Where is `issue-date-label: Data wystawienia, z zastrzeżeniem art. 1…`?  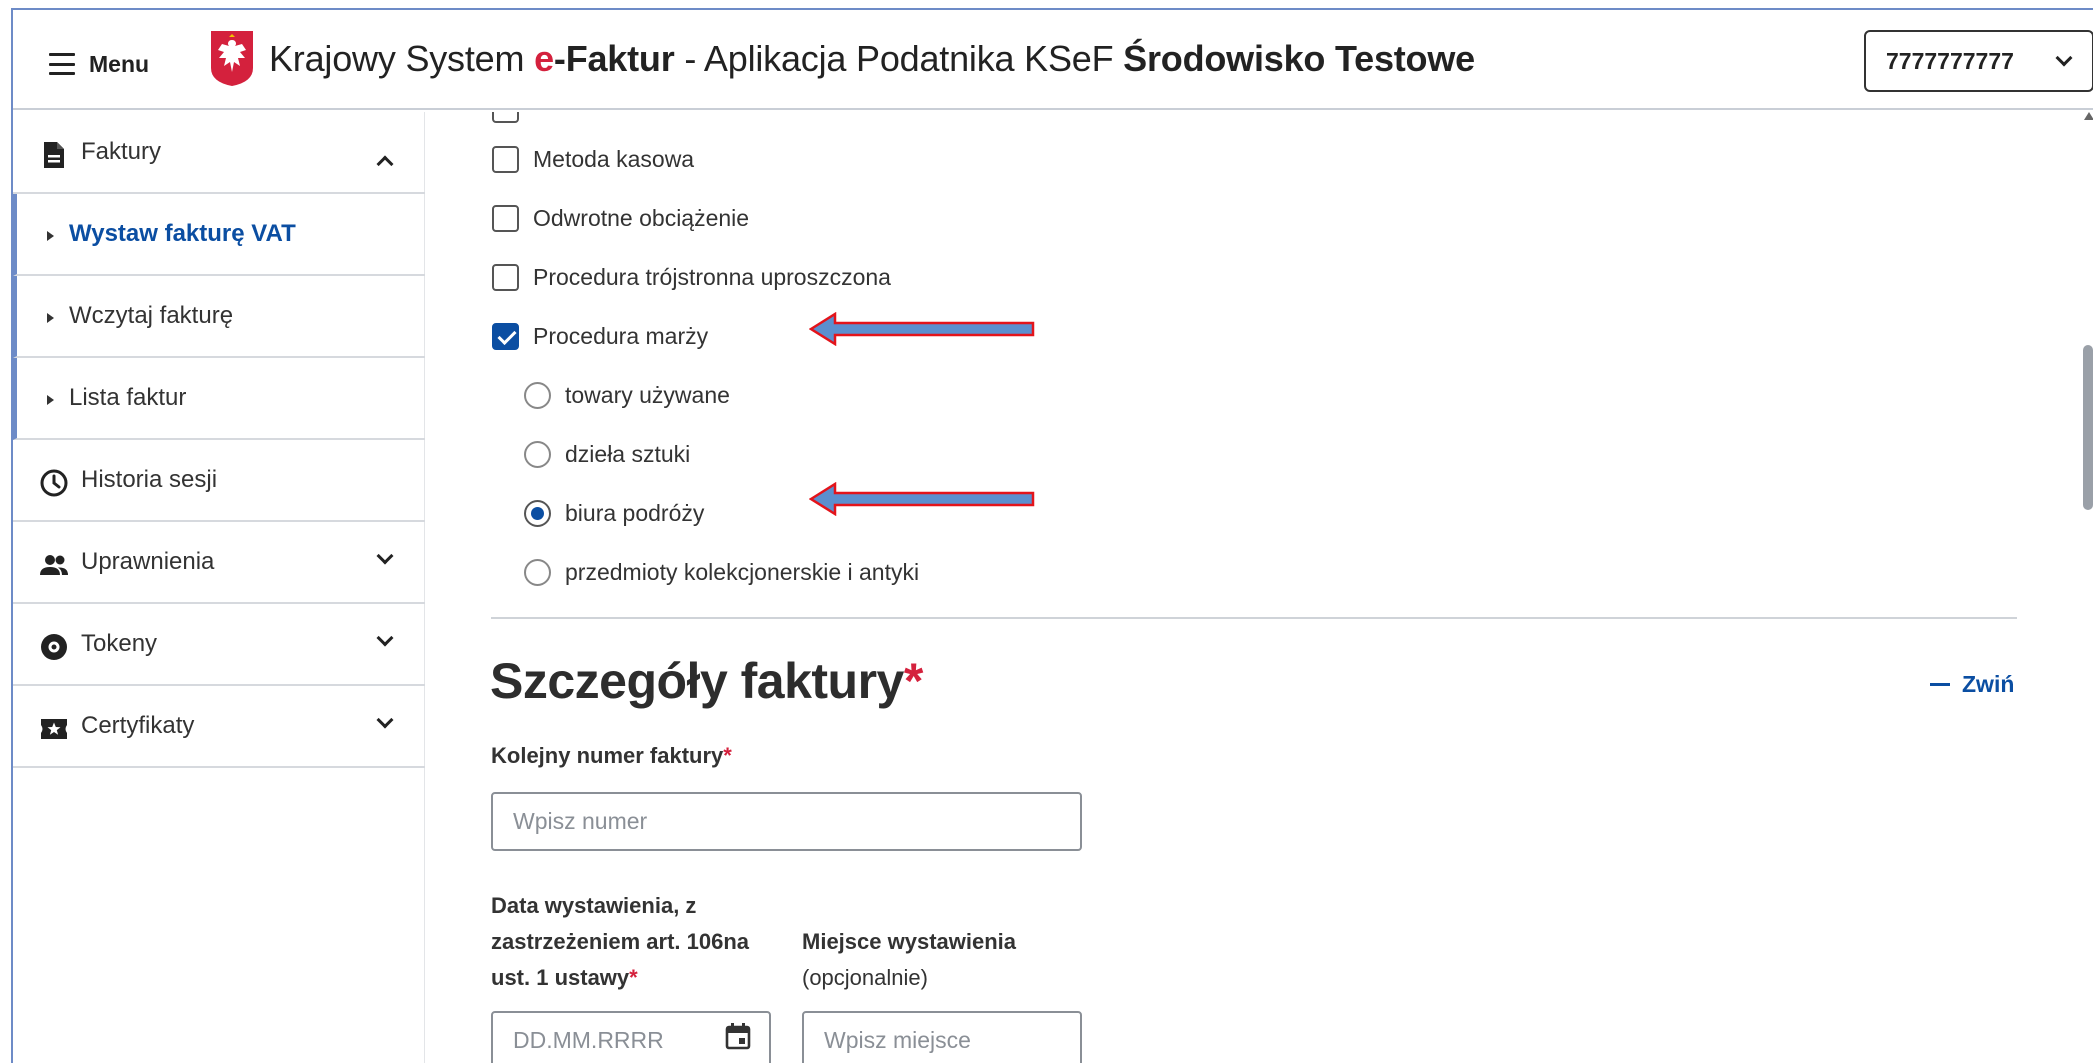 issue-date-label: Data wystawienia, z zastrzeżeniem art. 1… is located at coordinates (620, 941).